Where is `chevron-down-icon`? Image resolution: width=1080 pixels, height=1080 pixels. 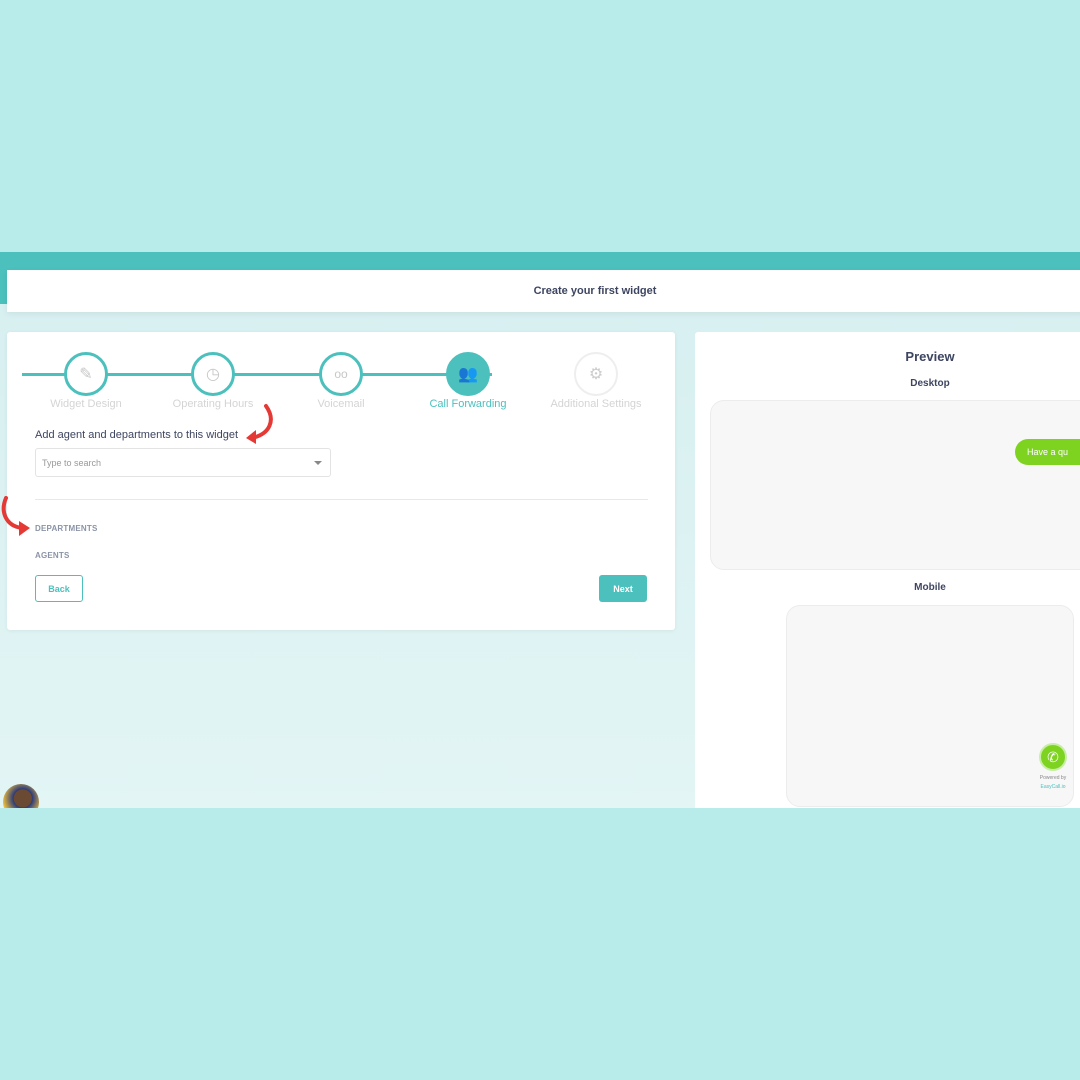 chevron-down-icon is located at coordinates (318, 463).